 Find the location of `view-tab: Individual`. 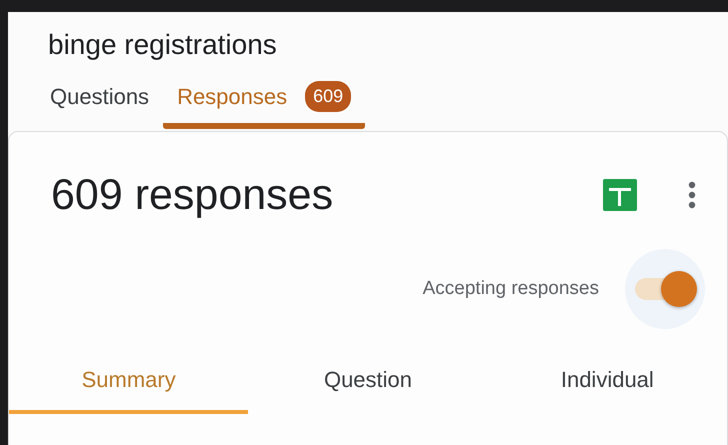

view-tab: Individual is located at coordinates (607, 385).